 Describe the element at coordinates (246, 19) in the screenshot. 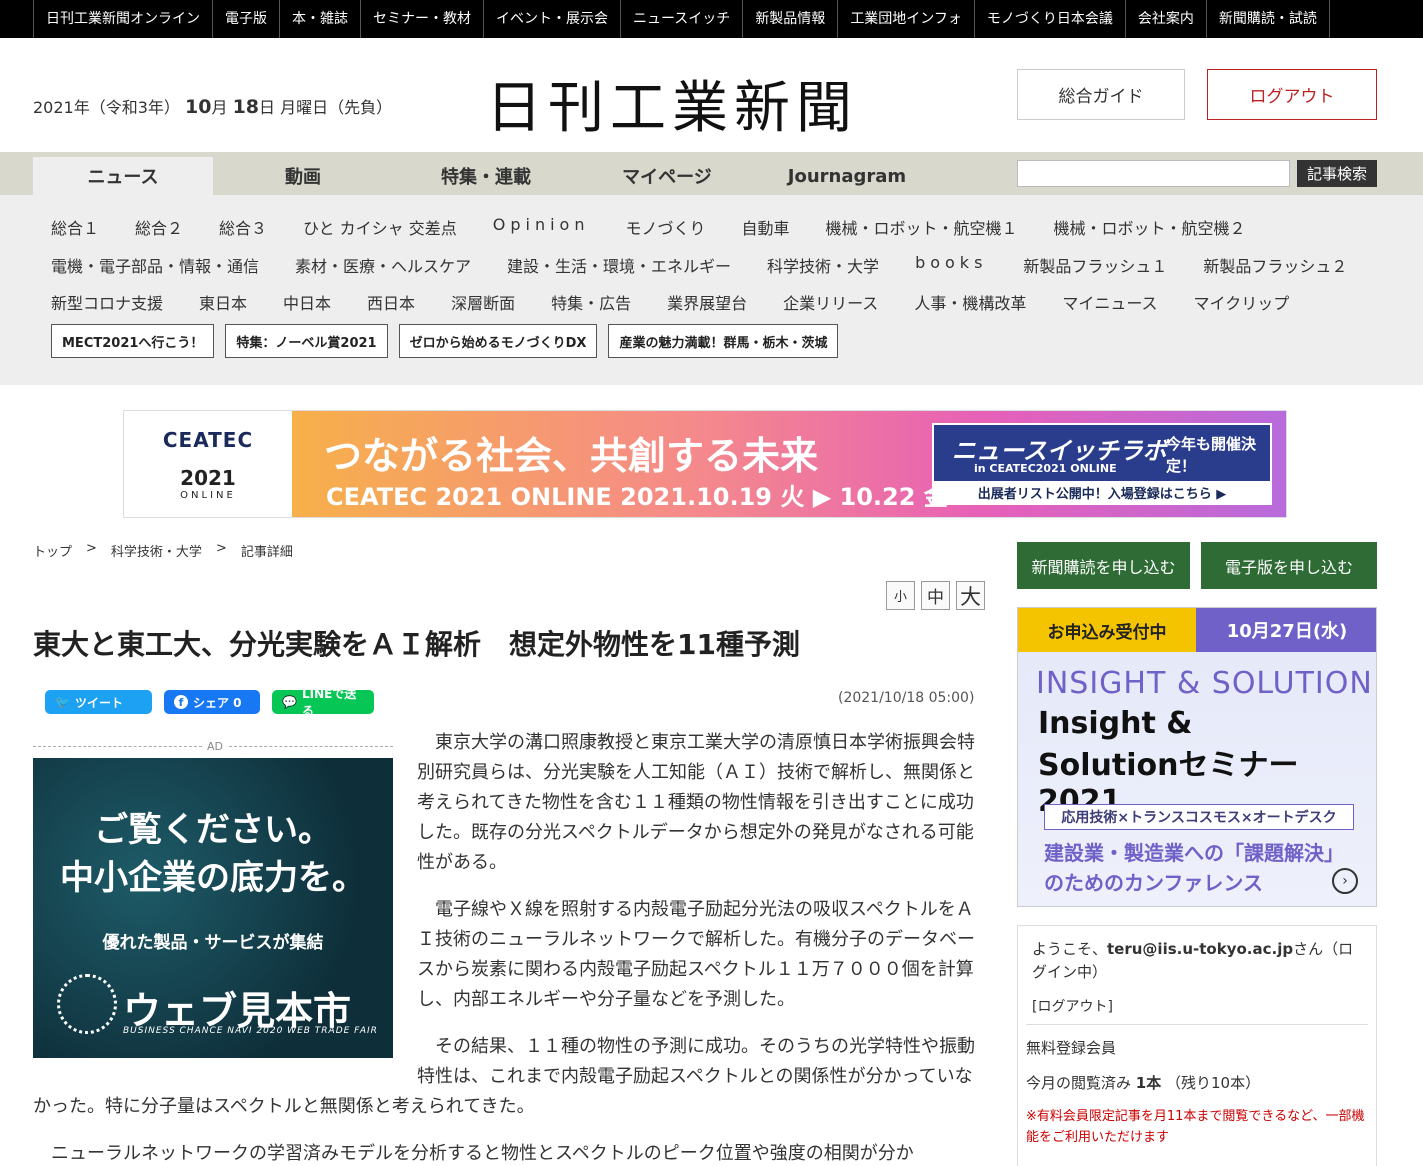

I see `topnav-link-digital: 電子版` at that location.